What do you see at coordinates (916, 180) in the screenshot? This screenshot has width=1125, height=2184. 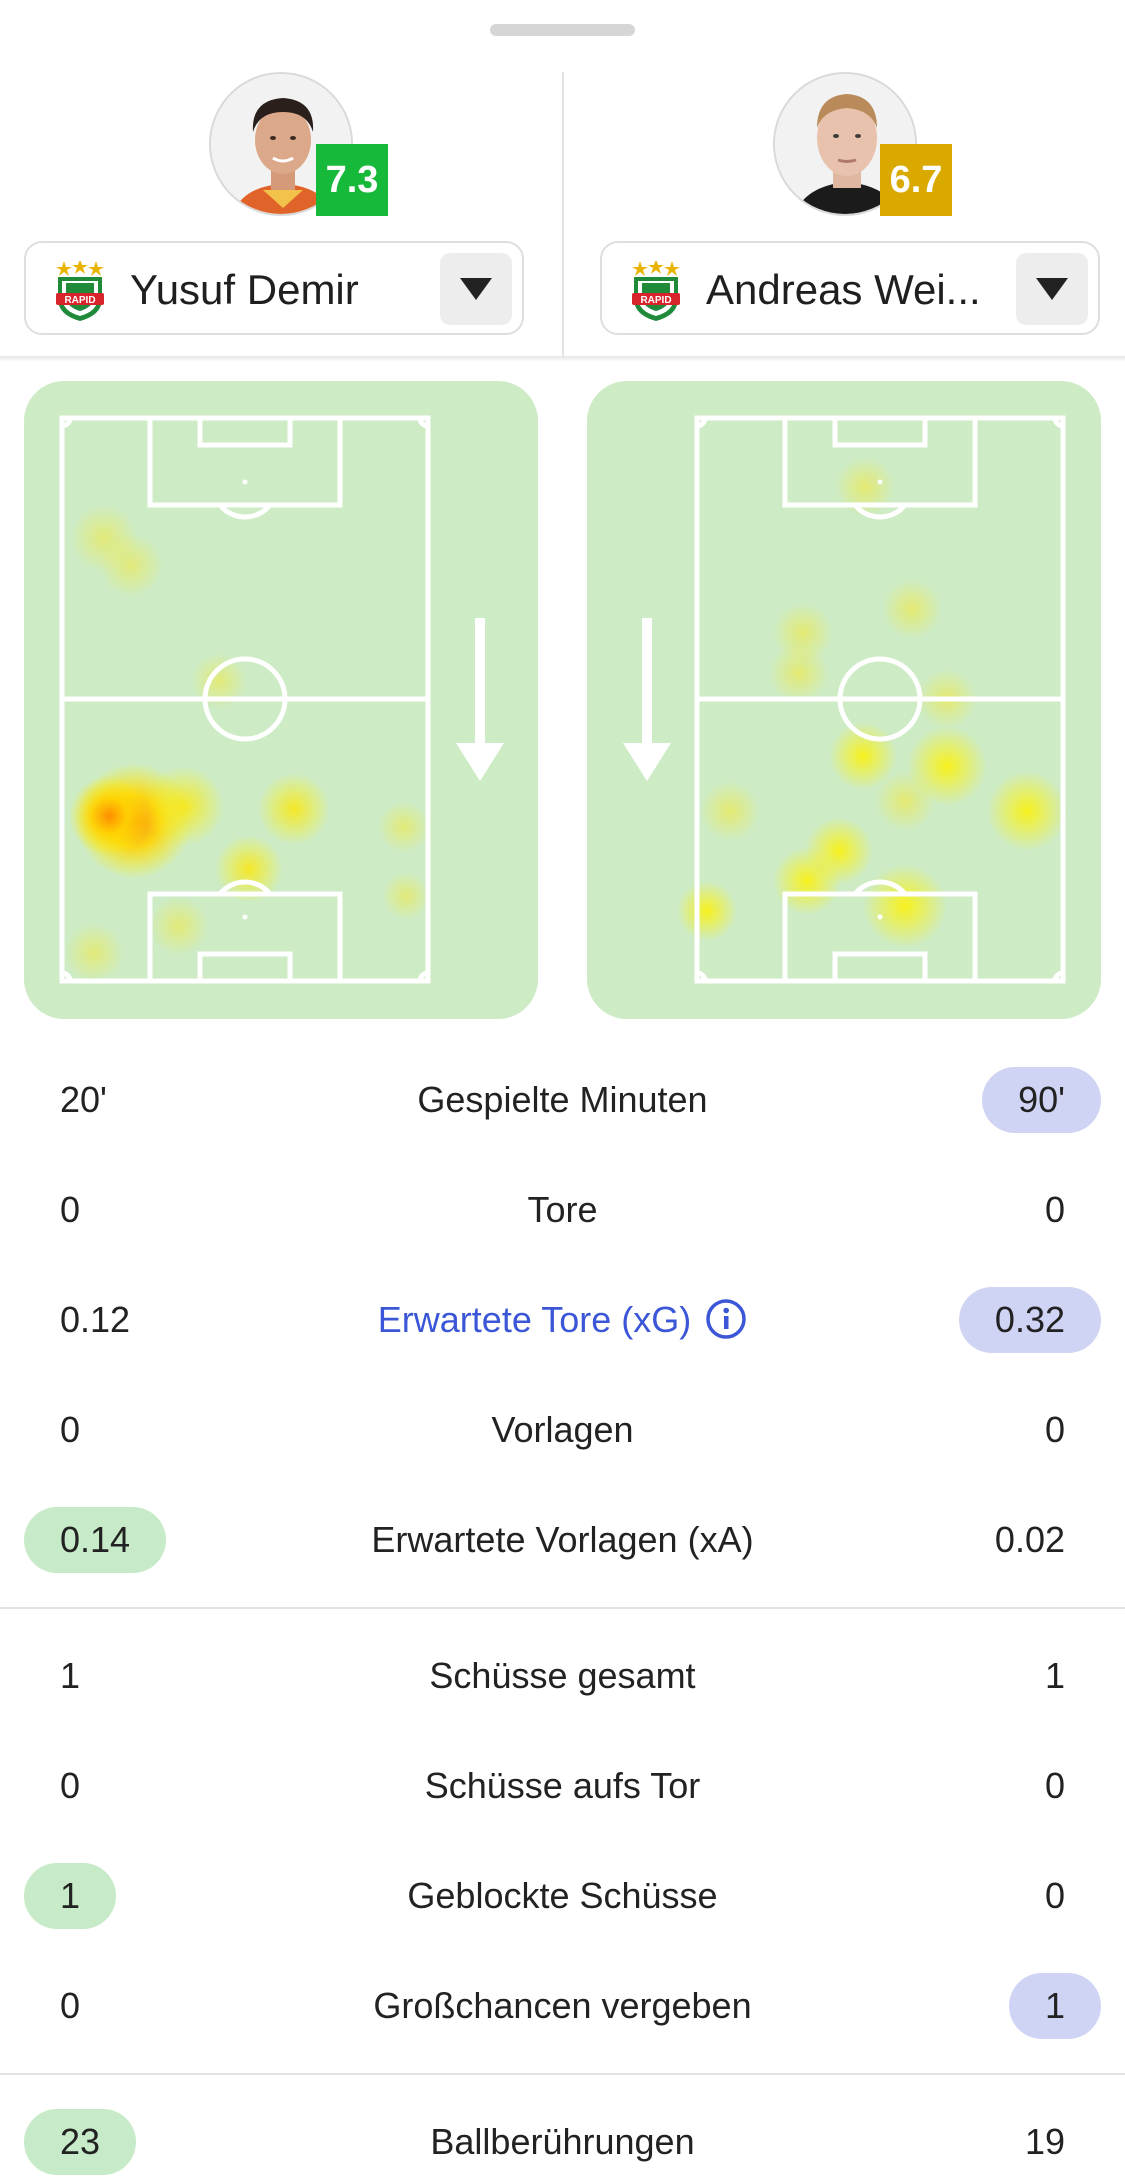 I see `player-right-rating: 6.7` at bounding box center [916, 180].